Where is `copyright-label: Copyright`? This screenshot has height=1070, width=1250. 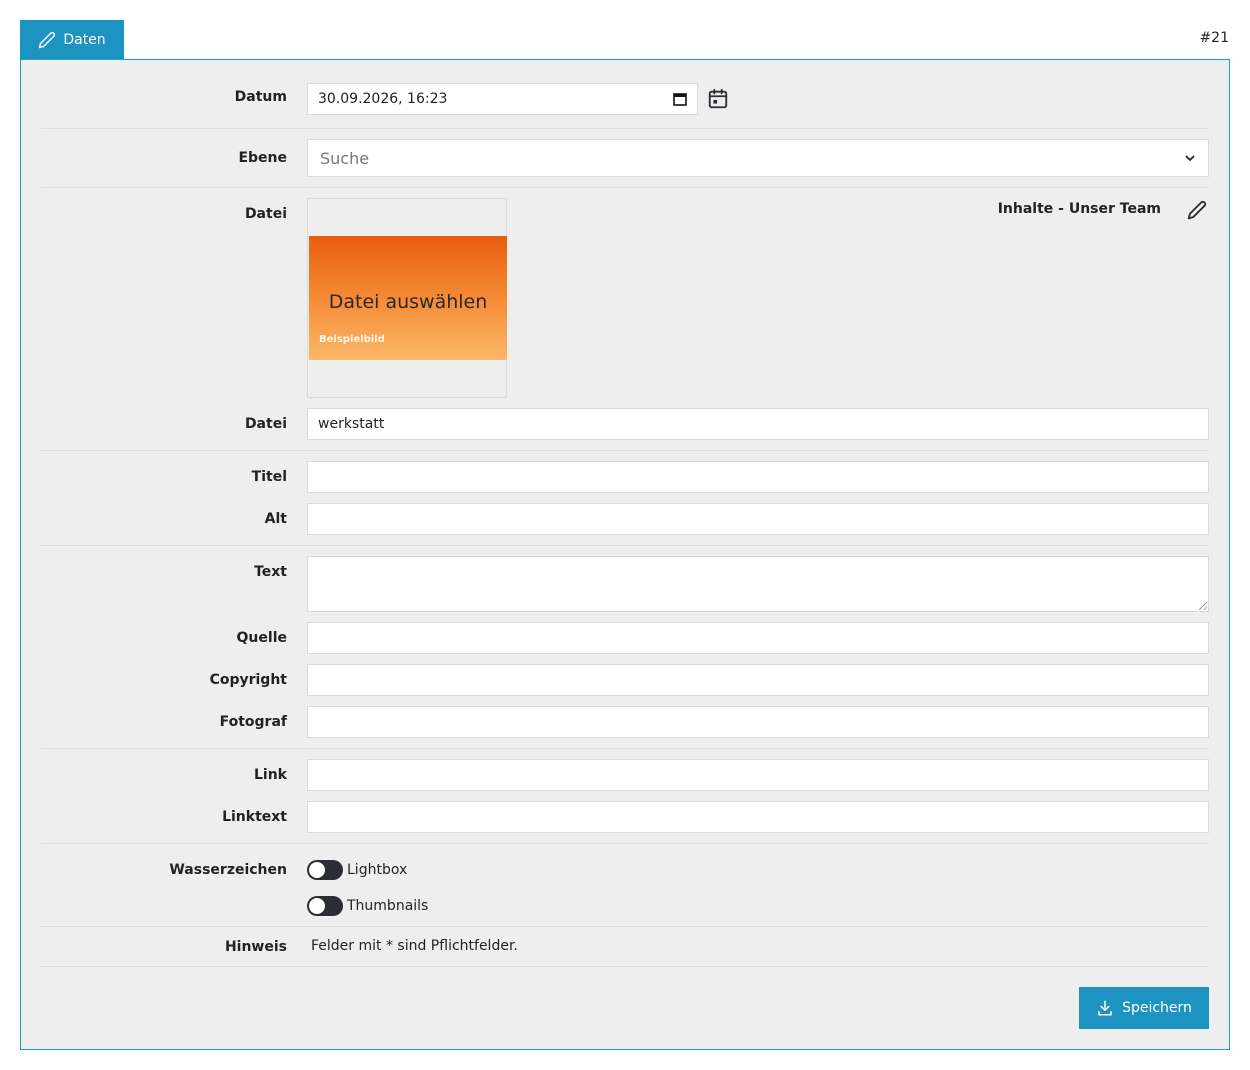 copyright-label: Copyright is located at coordinates (248, 680).